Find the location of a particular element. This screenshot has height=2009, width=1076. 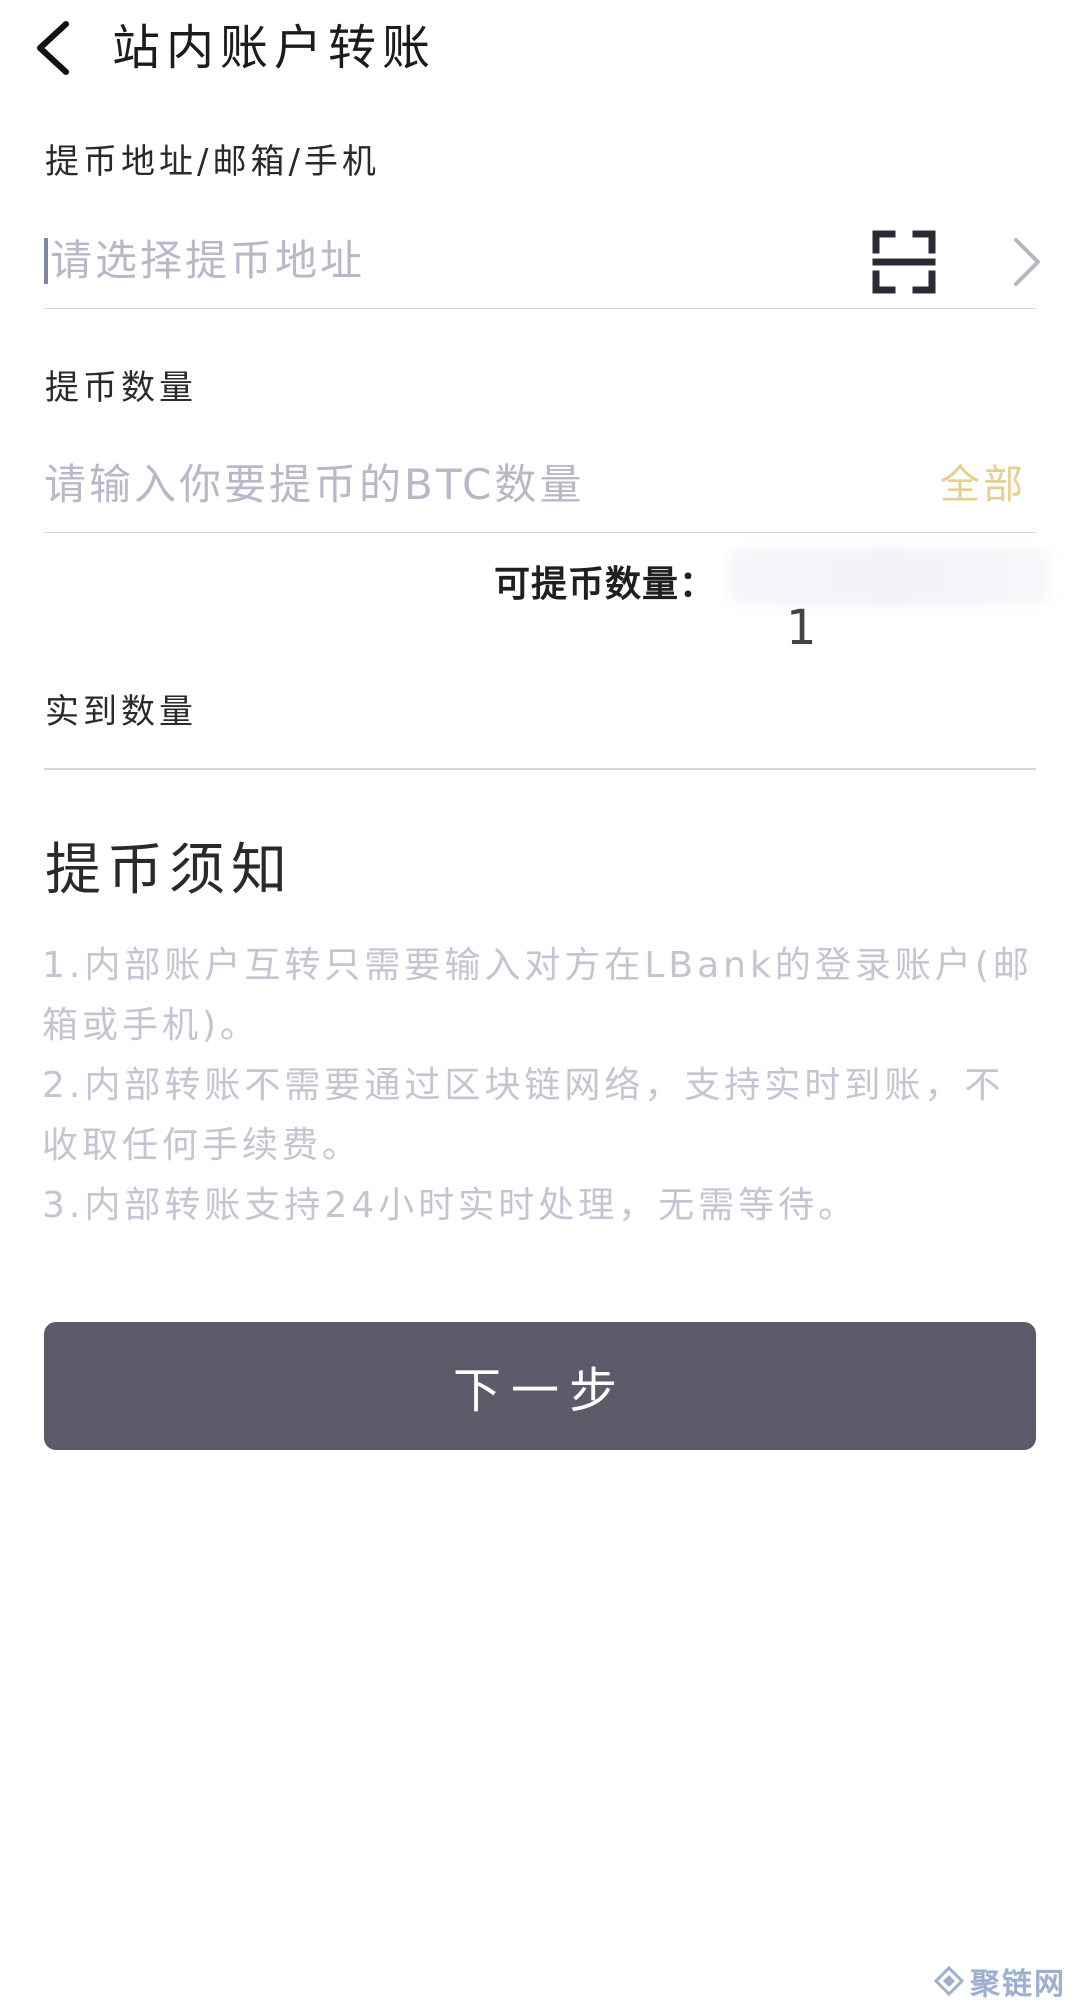

address-select-button is located at coordinates (1026, 262).